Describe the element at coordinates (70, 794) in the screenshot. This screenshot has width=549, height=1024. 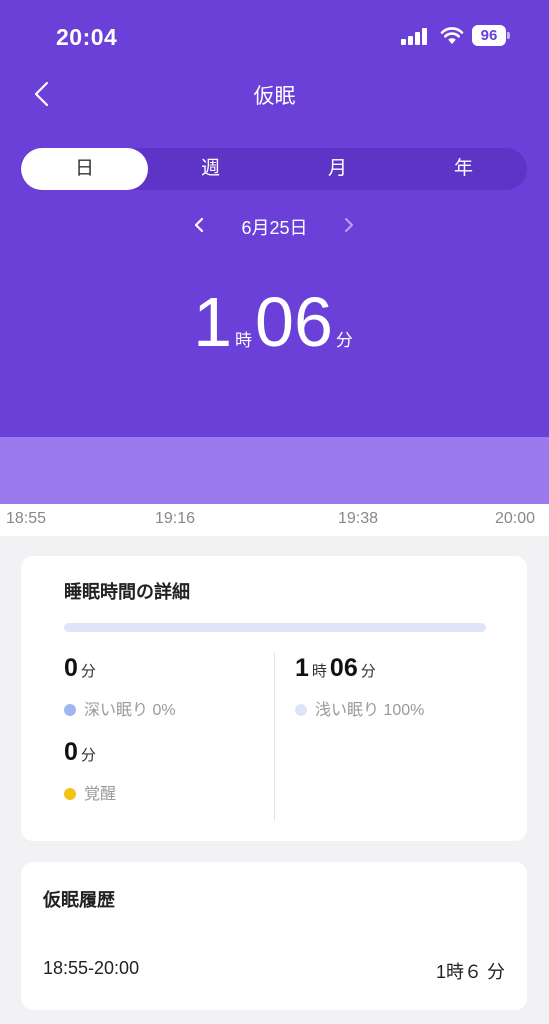
I see `awake-dot` at that location.